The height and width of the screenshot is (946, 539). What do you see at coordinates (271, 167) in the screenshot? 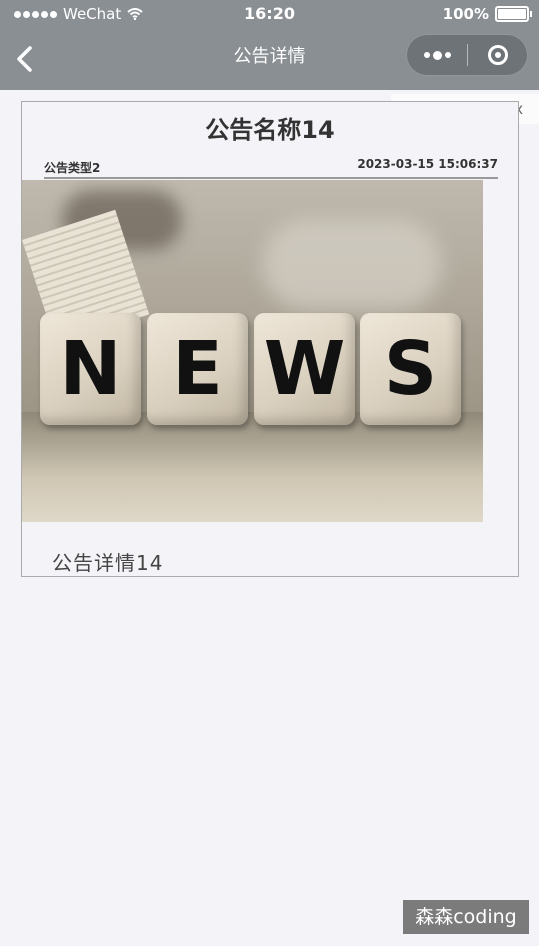
I see `notice-meta: 公告类型2 2023-03-15 15:06:37` at bounding box center [271, 167].